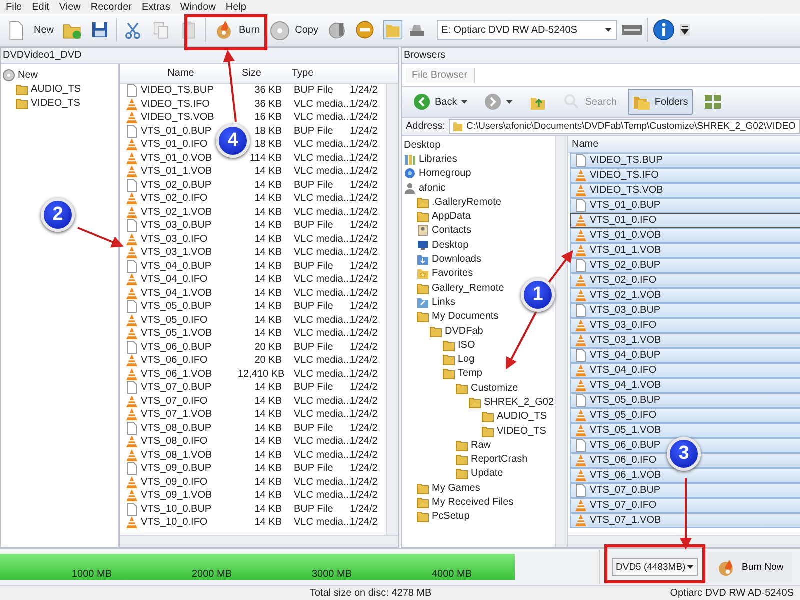  What do you see at coordinates (176, 374) in the screenshot?
I see `file-name: VTS_06_1.VOB` at bounding box center [176, 374].